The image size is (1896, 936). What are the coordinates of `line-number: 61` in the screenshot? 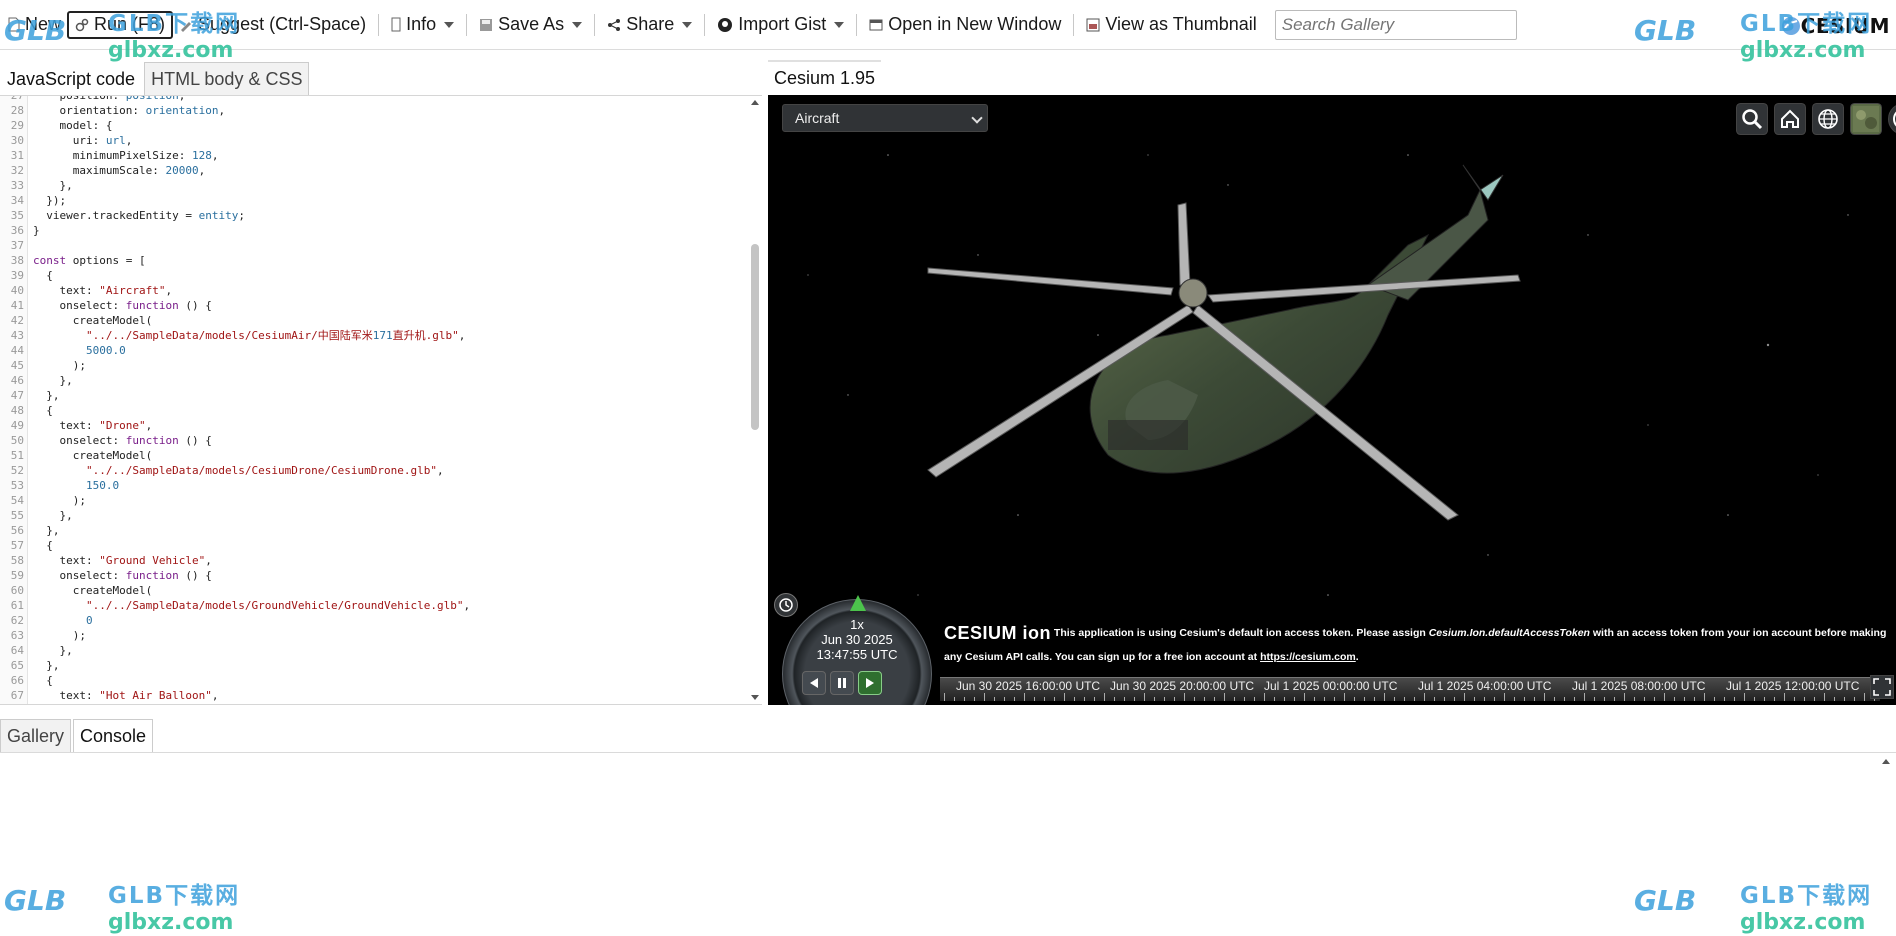 It's located at (17, 605).